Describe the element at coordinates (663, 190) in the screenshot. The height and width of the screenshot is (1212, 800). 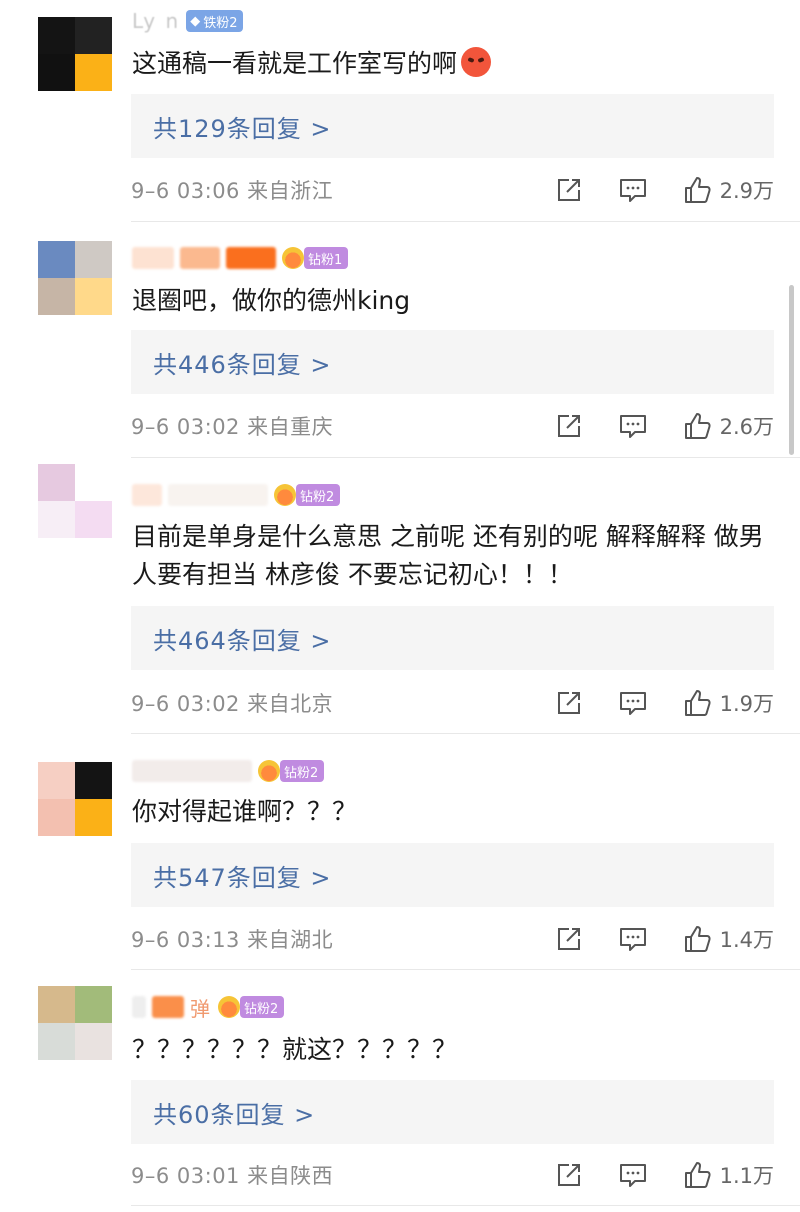
I see `comment-actions: 2.9万` at that location.